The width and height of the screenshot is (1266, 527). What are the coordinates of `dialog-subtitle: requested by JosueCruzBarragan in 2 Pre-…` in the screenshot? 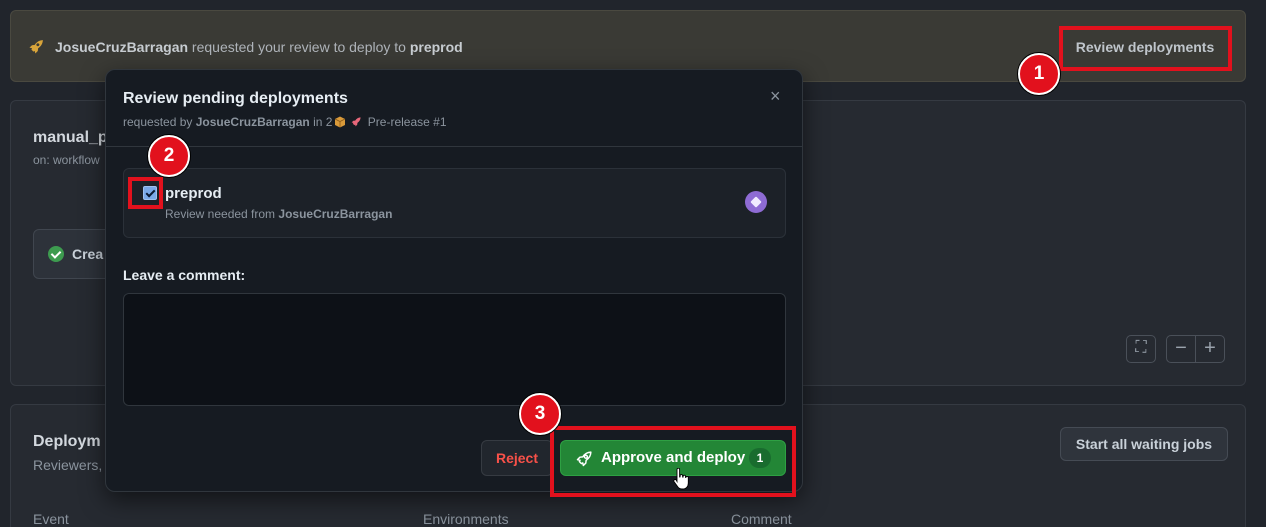 It's located at (285, 122).